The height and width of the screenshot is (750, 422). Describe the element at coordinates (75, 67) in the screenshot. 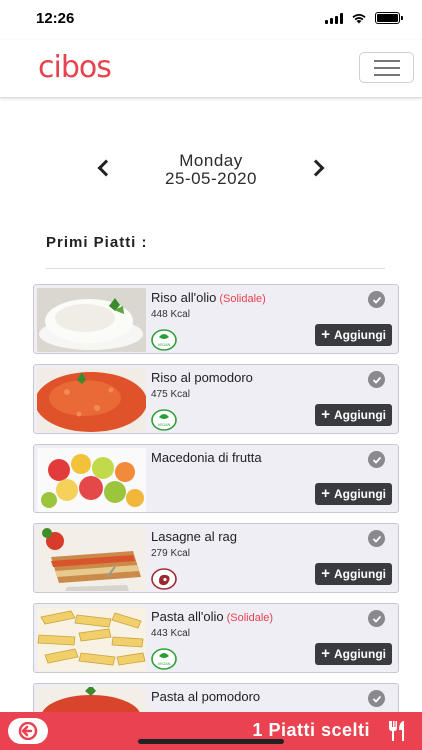

I see `app-logo: cibos` at that location.